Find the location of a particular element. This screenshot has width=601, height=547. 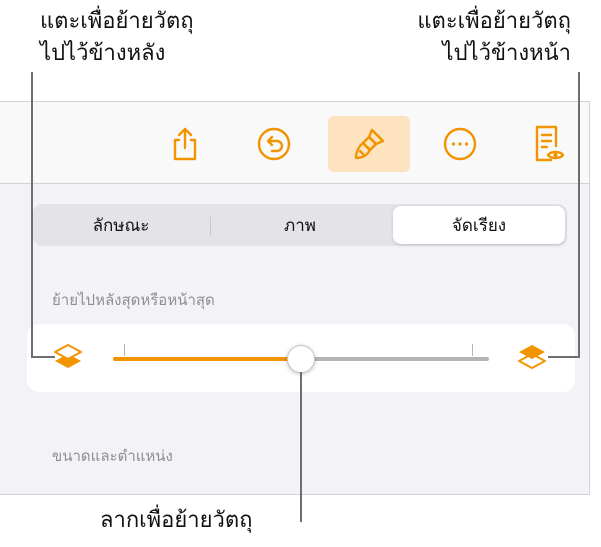

layer-slider-thumb is located at coordinates (301, 359).